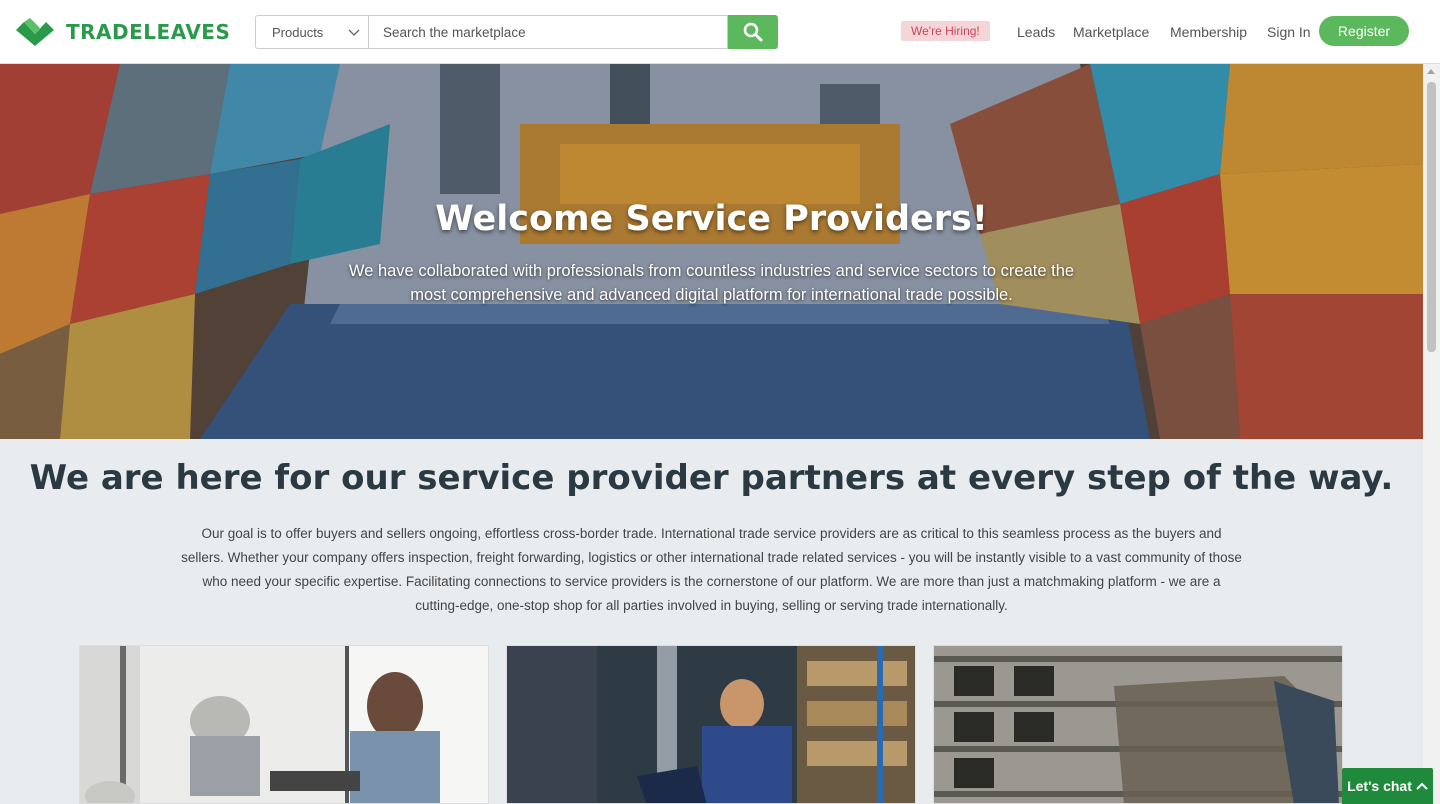 This screenshot has width=1440, height=804. I want to click on hero-title: Welcome Service Providers!, so click(711, 219).